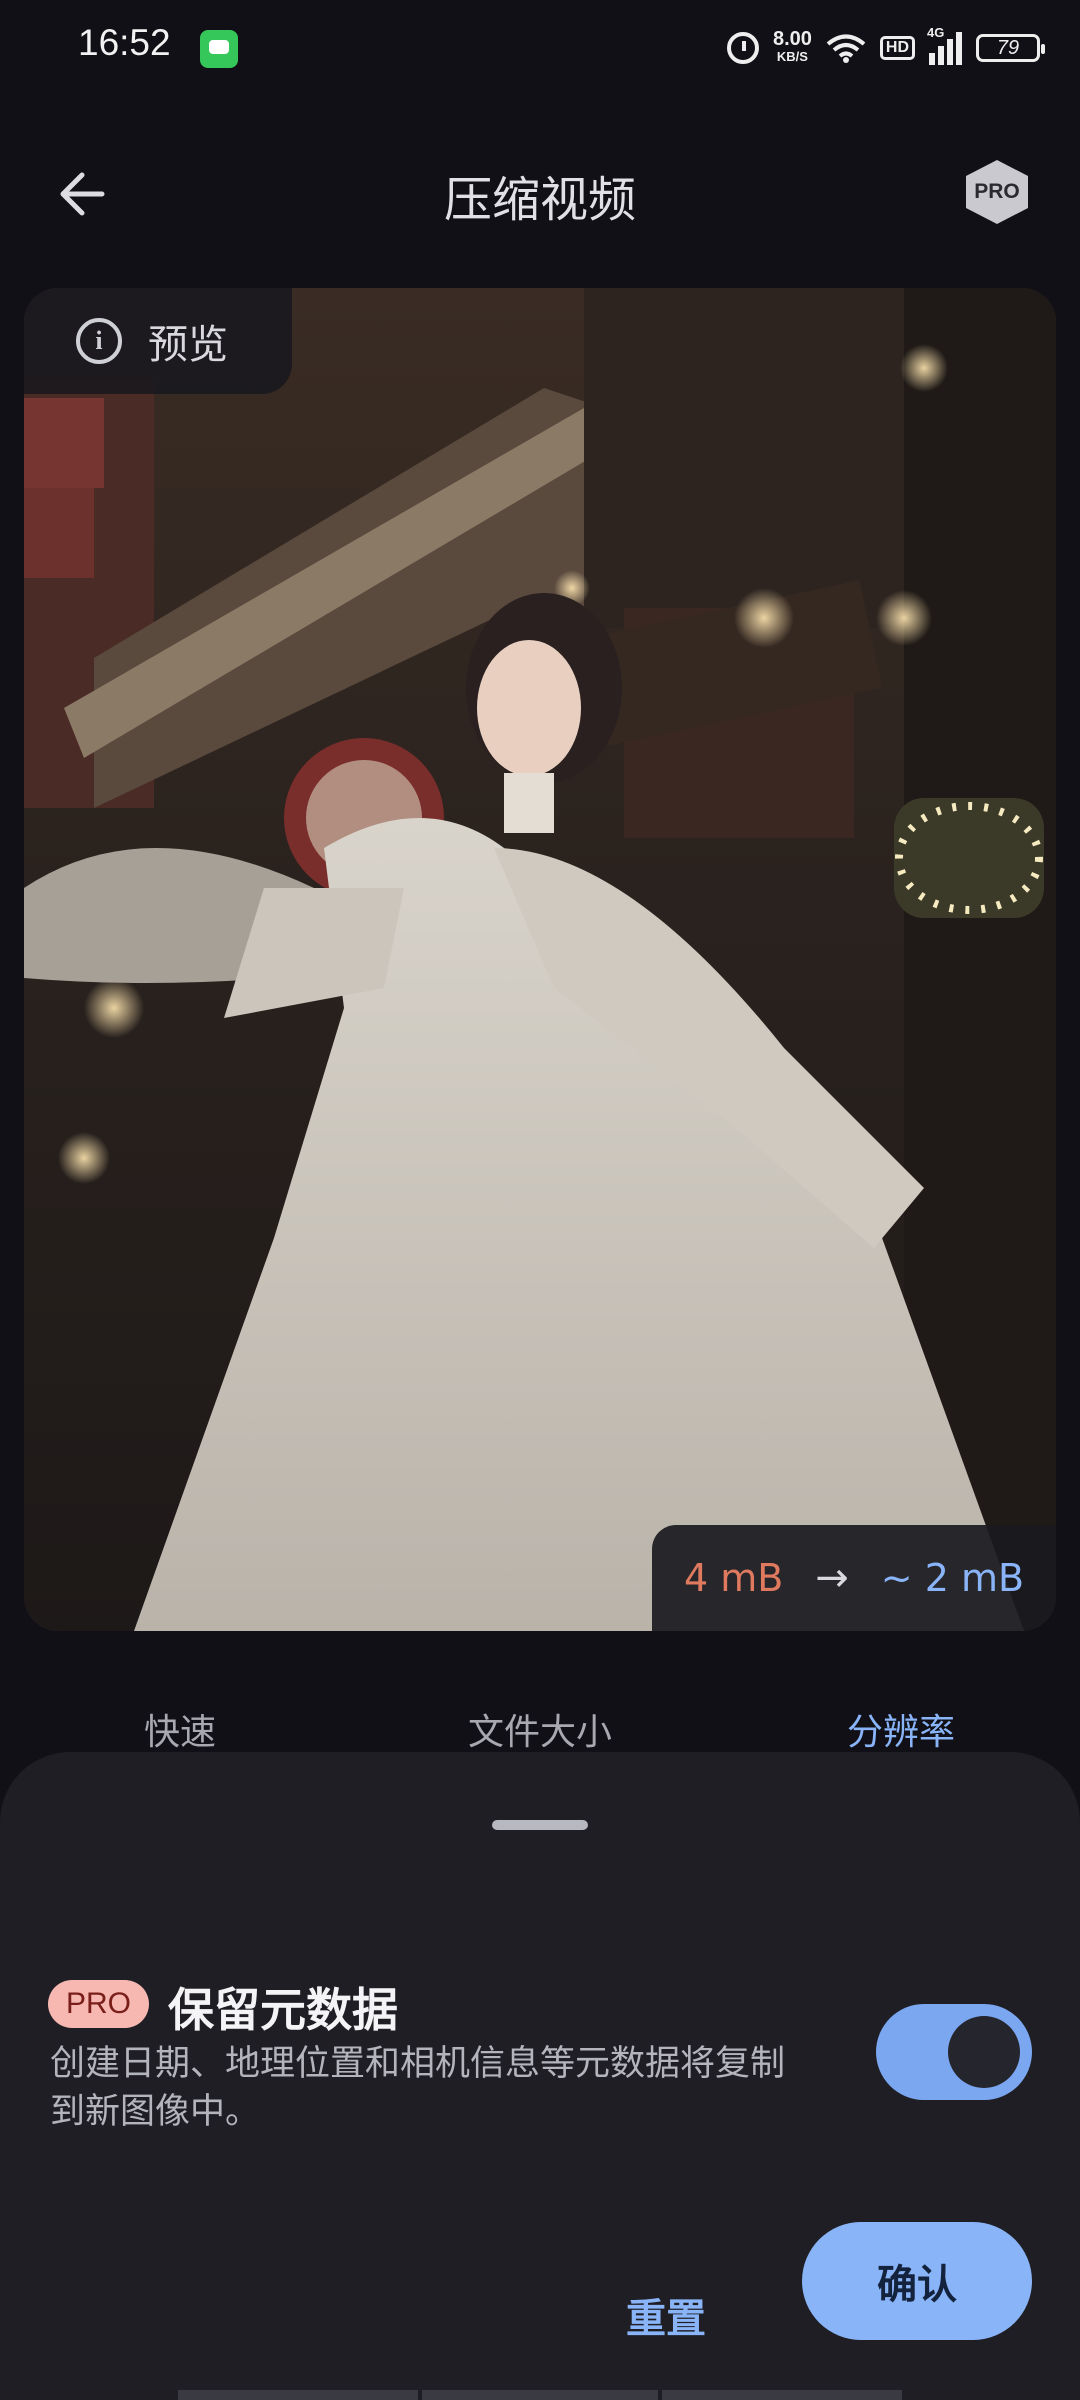 The width and height of the screenshot is (1080, 2400). I want to click on confirm-button: 确认, so click(917, 2281).